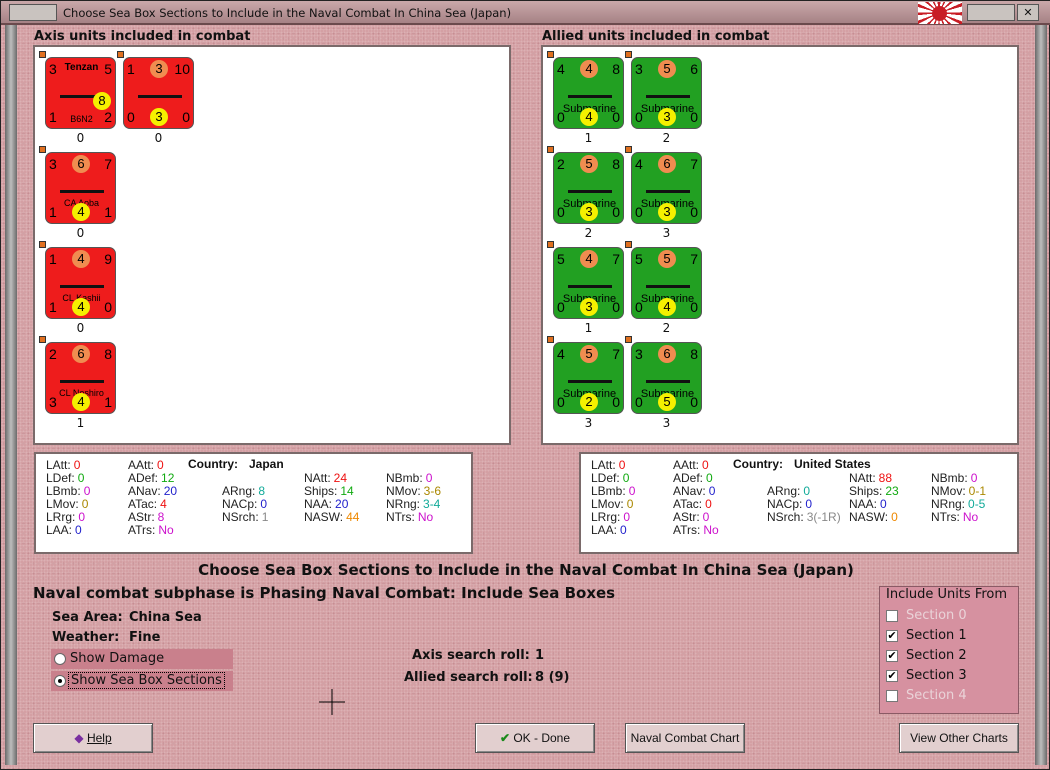 The width and height of the screenshot is (1050, 770). What do you see at coordinates (143, 504) in the screenshot?
I see `stat-label: ATac:` at bounding box center [143, 504].